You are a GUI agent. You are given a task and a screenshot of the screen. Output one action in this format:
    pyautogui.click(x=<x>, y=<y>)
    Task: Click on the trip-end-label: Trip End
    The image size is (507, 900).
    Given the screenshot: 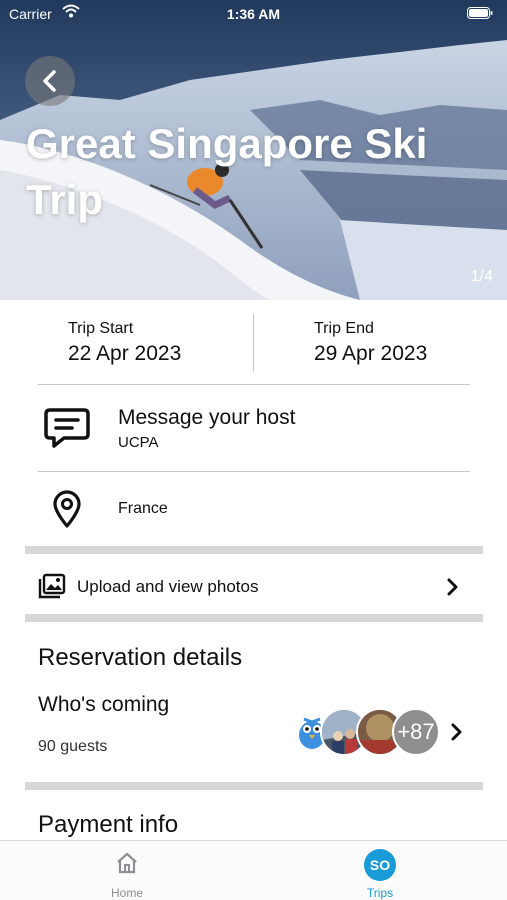 What is the action you would take?
    pyautogui.click(x=344, y=328)
    